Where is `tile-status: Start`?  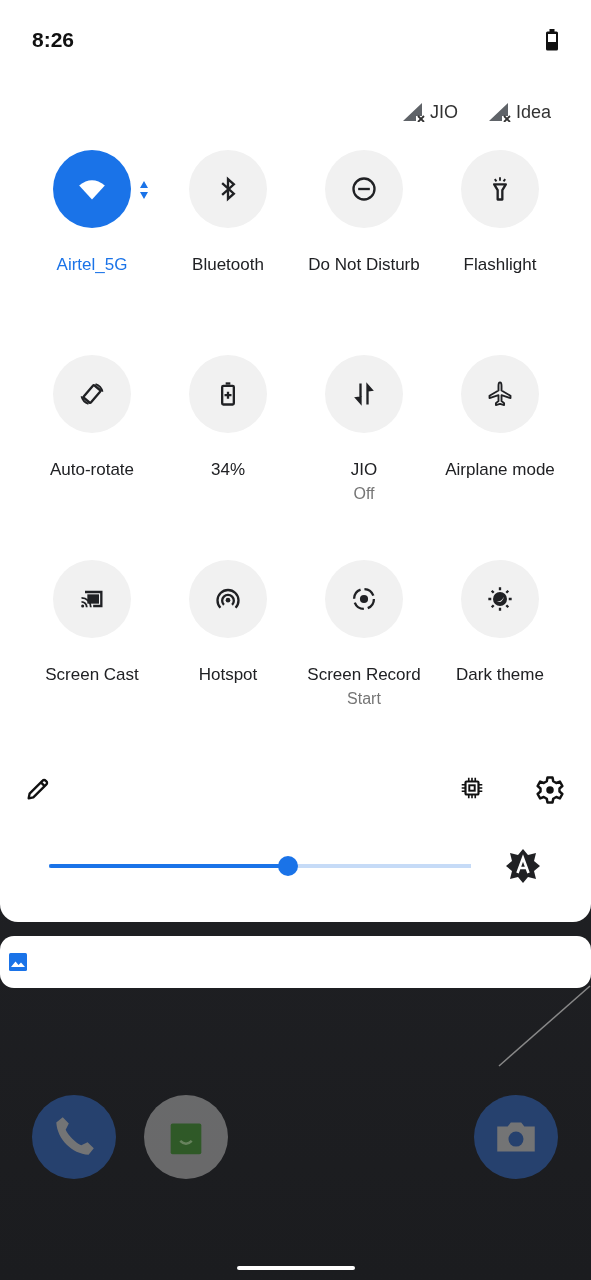
tile-status: Start is located at coordinates (364, 699).